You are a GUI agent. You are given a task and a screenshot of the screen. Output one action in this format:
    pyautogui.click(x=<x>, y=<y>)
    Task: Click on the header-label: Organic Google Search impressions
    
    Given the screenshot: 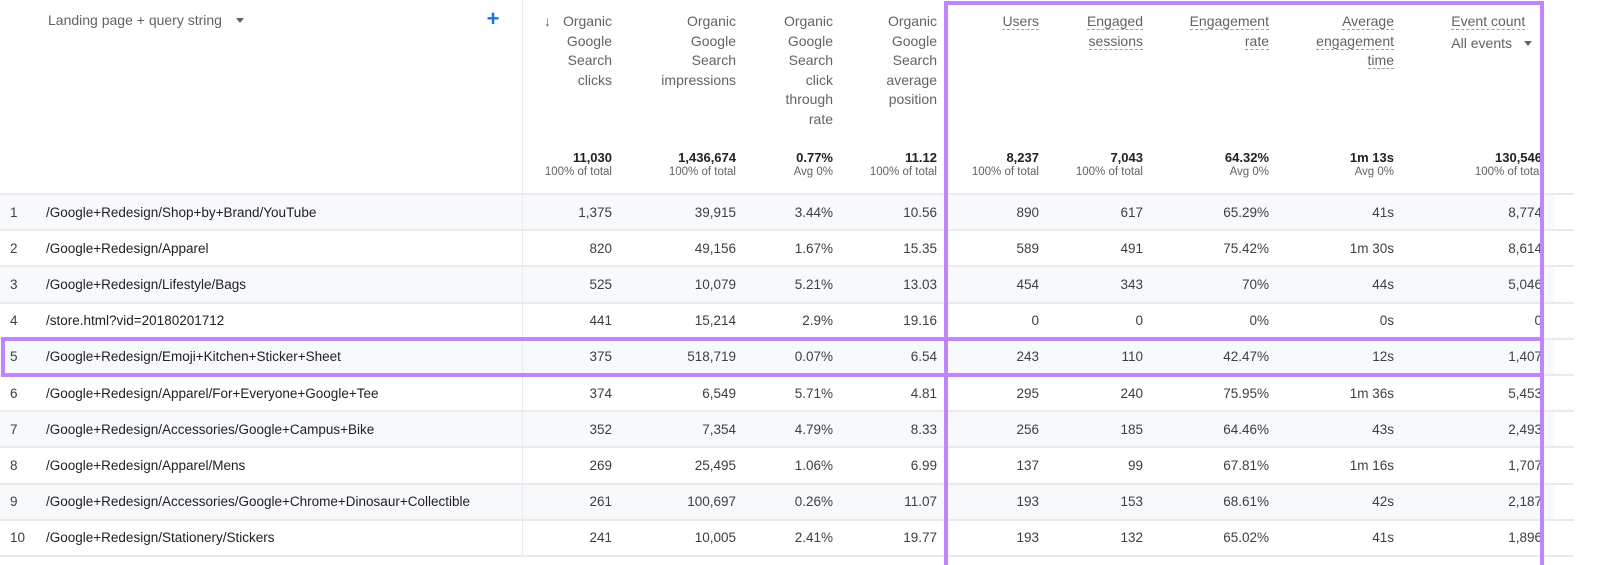 What is the action you would take?
    pyautogui.click(x=698, y=50)
    